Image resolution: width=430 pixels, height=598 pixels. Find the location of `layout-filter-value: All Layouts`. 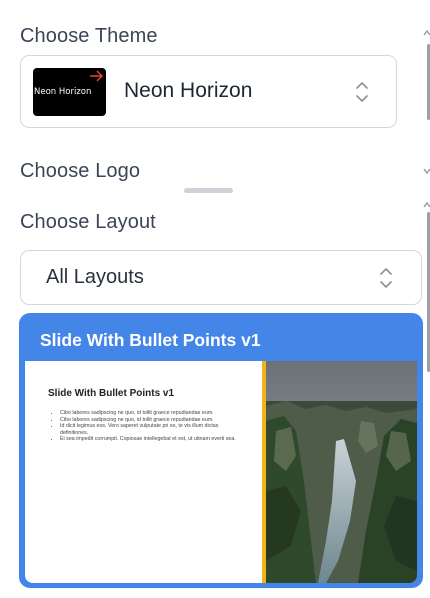

layout-filter-value: All Layouts is located at coordinates (95, 277).